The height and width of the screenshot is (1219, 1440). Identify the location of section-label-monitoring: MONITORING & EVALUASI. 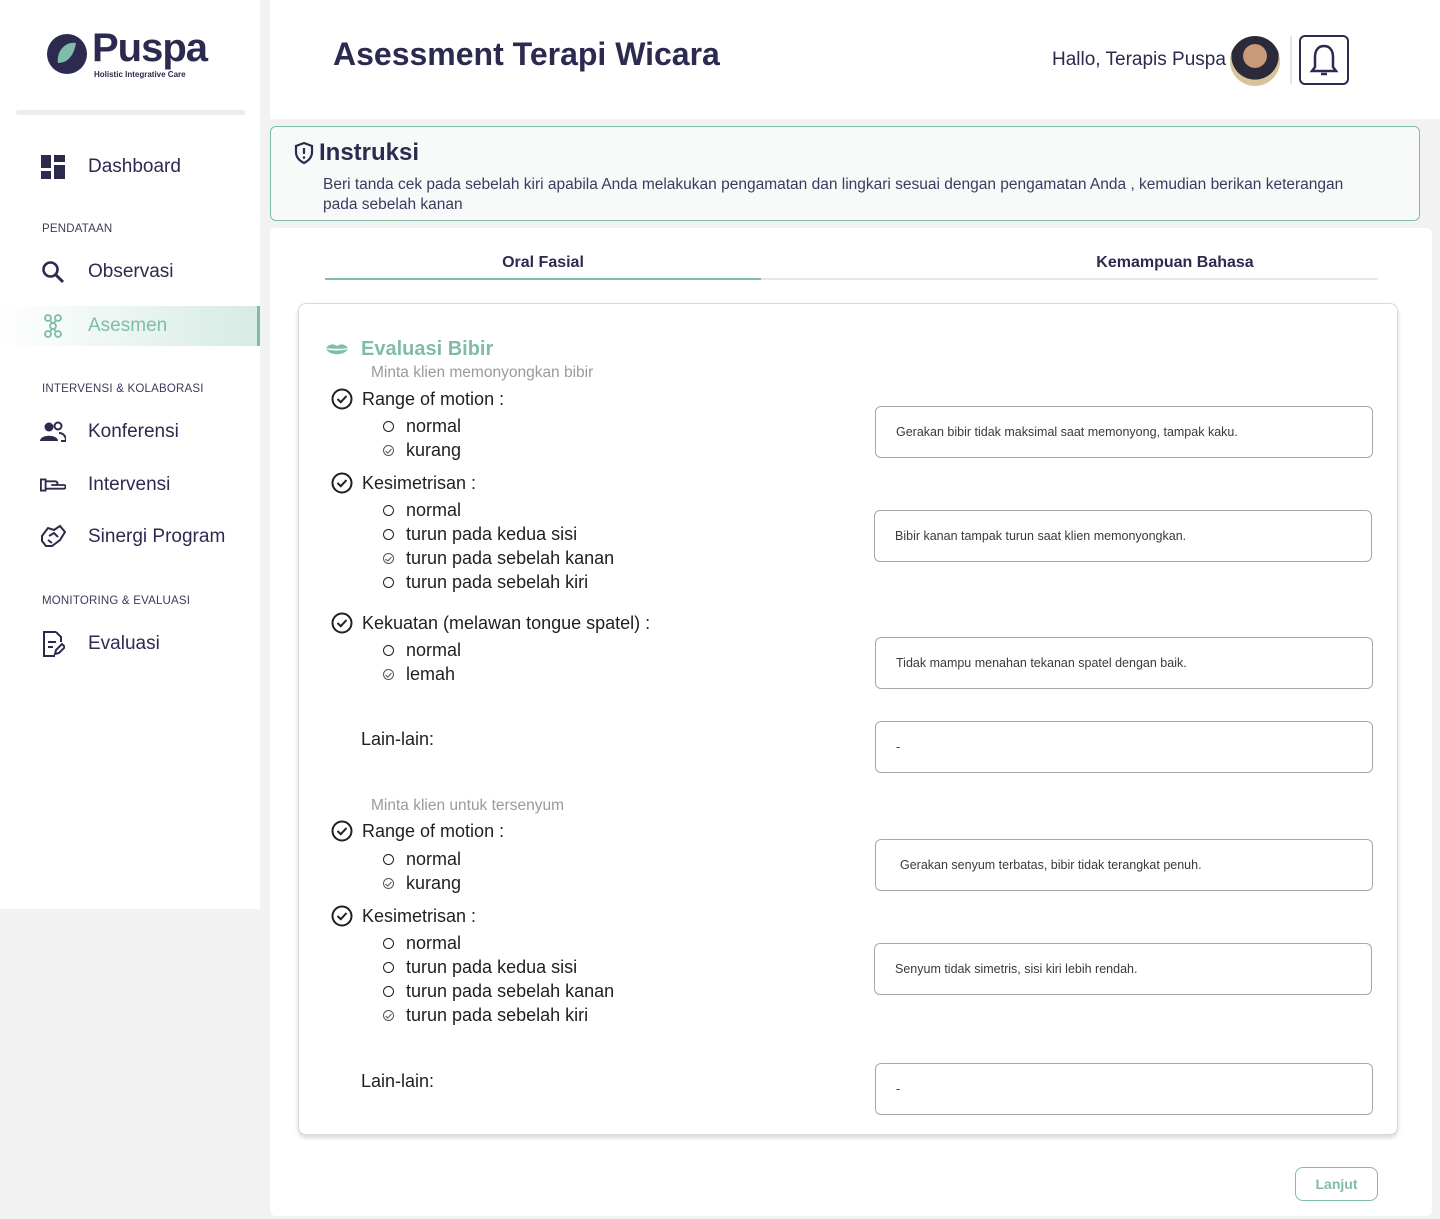
(116, 601).